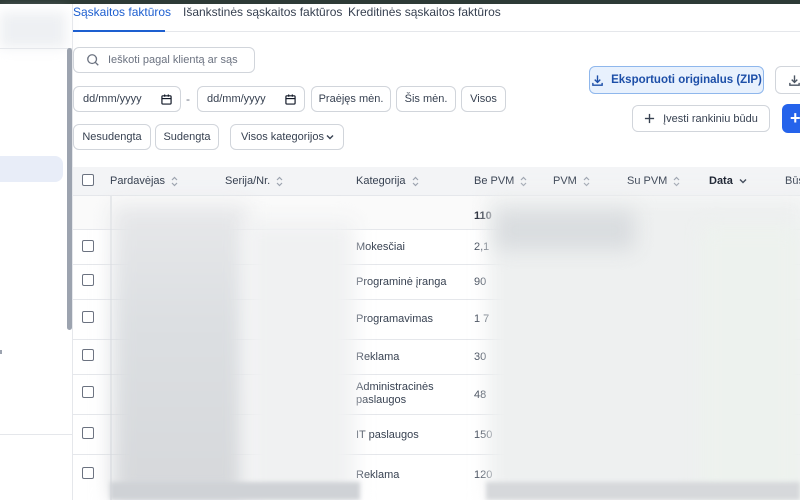 The width and height of the screenshot is (800, 500). What do you see at coordinates (187, 137) in the screenshot?
I see `paid-filter-button: Sudengta` at bounding box center [187, 137].